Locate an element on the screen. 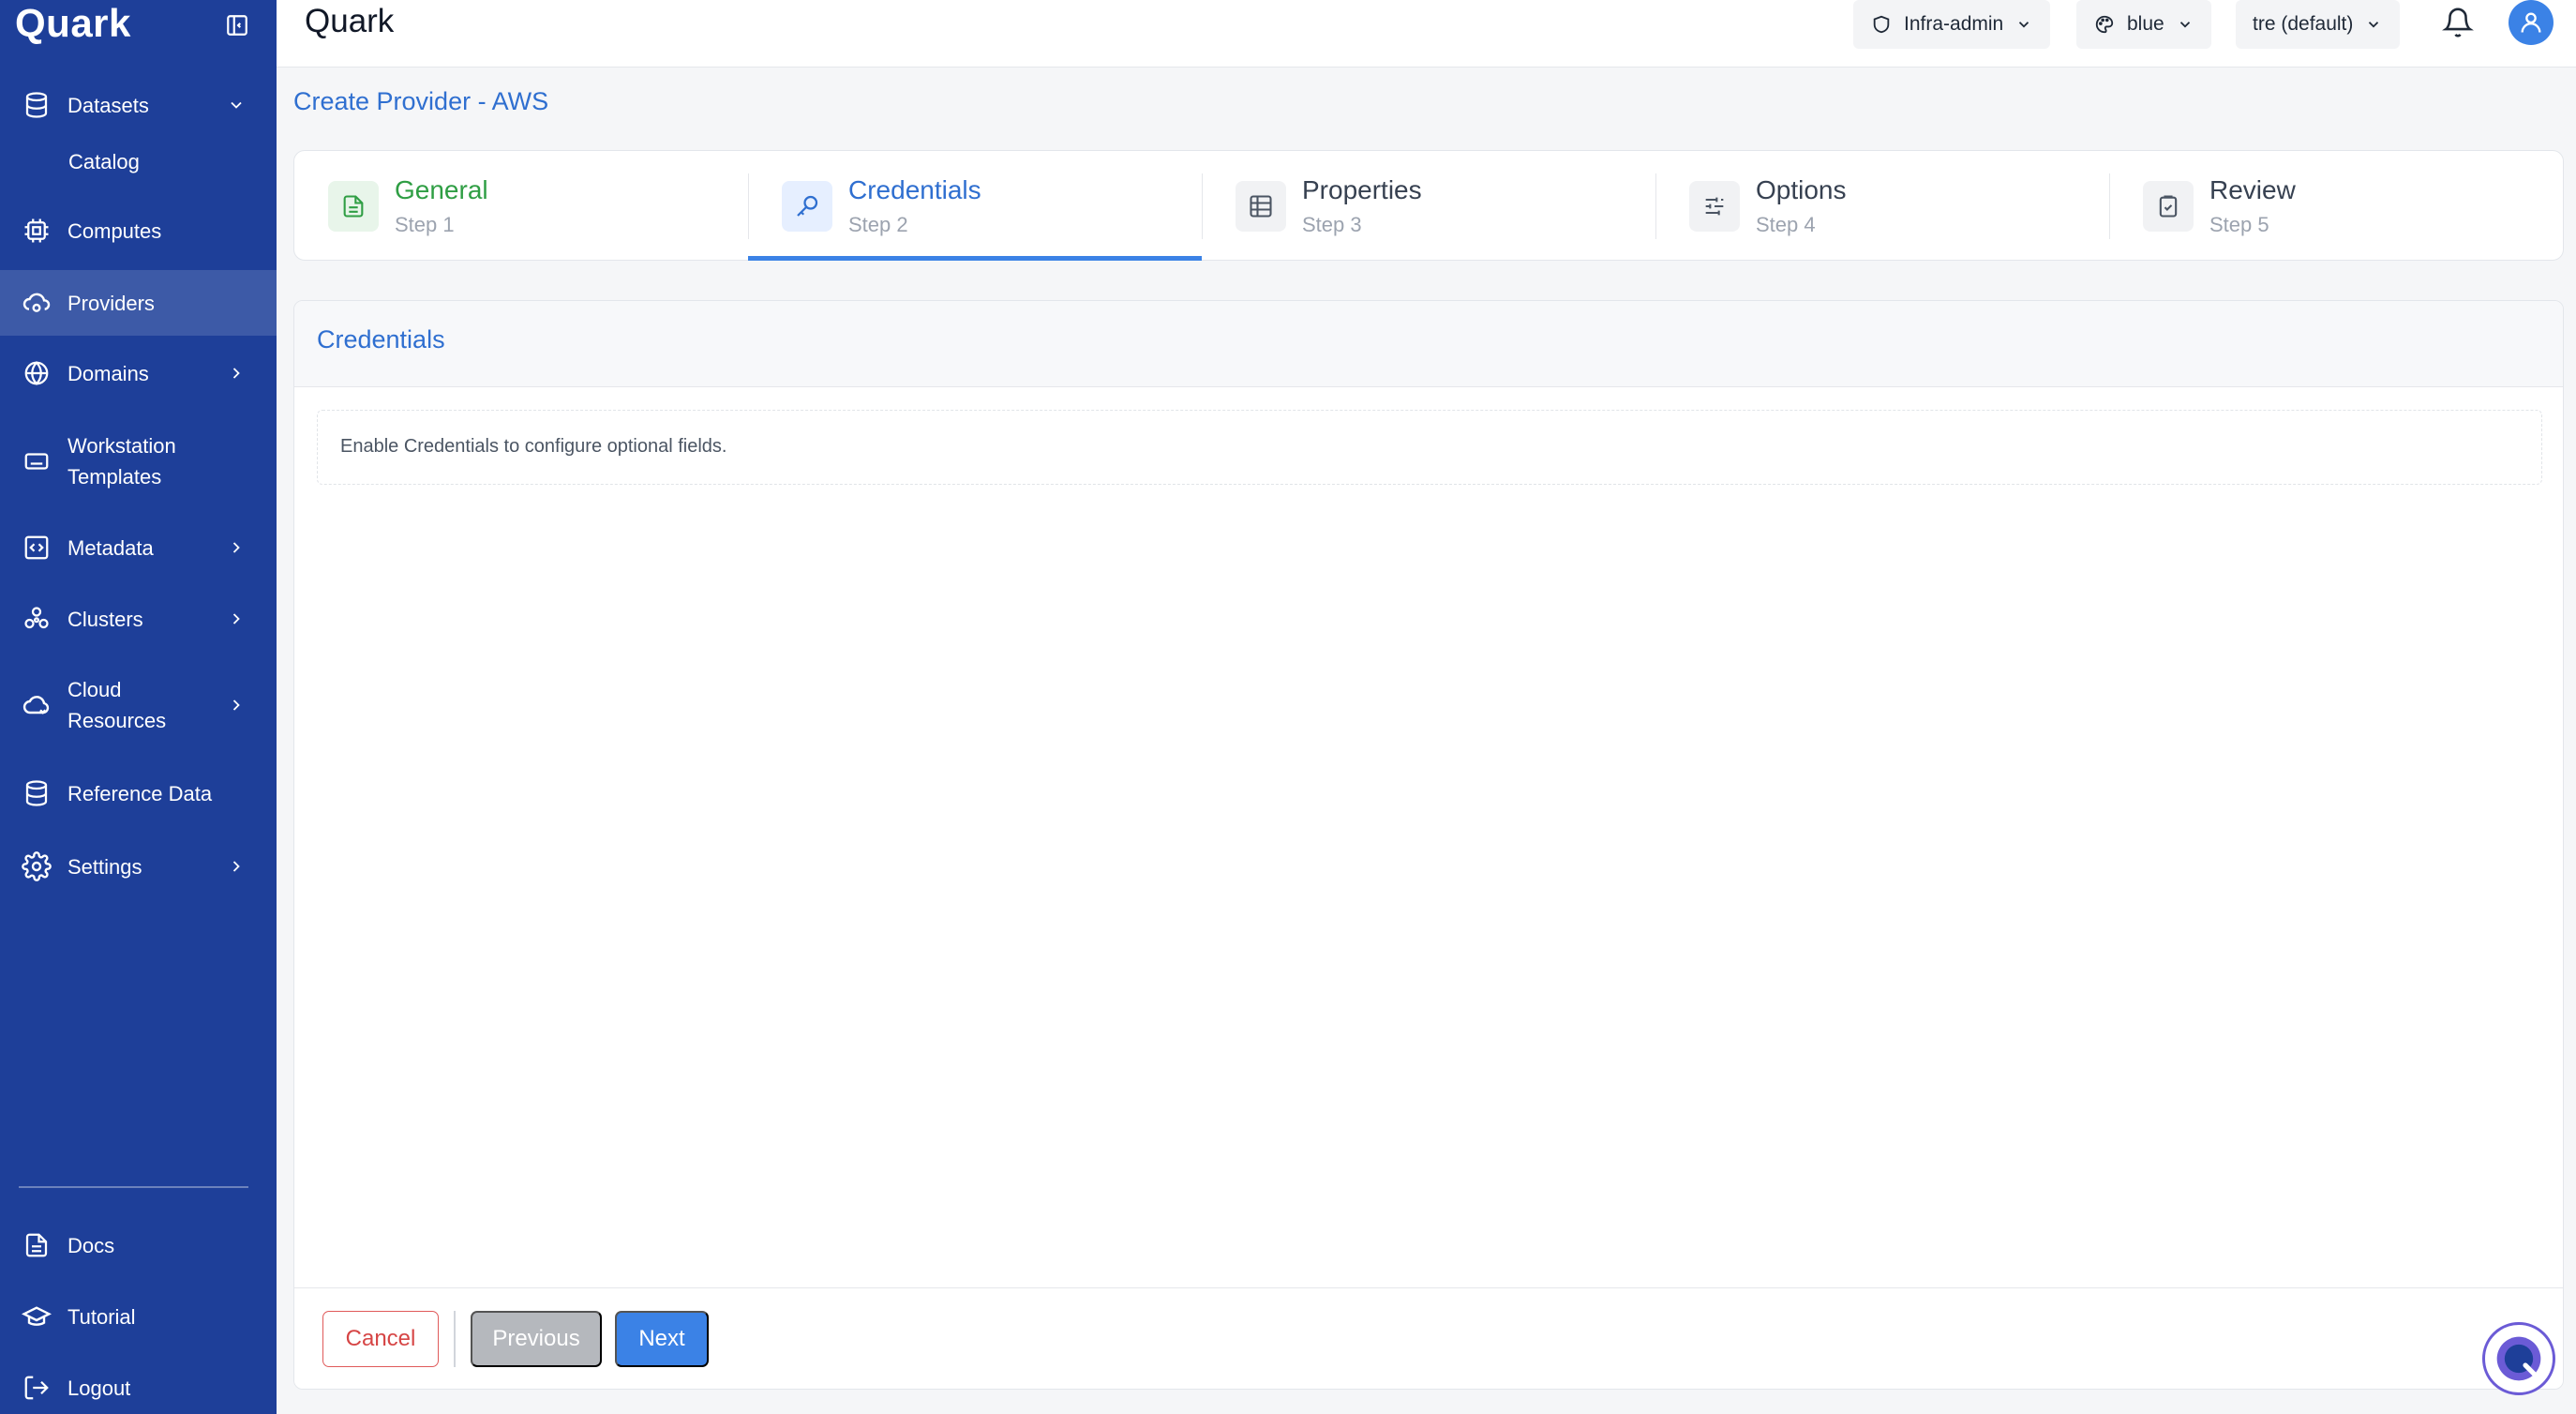 The height and width of the screenshot is (1414, 2576). sidebar-item-cloud-resources: Cloud Resources is located at coordinates (139, 705).